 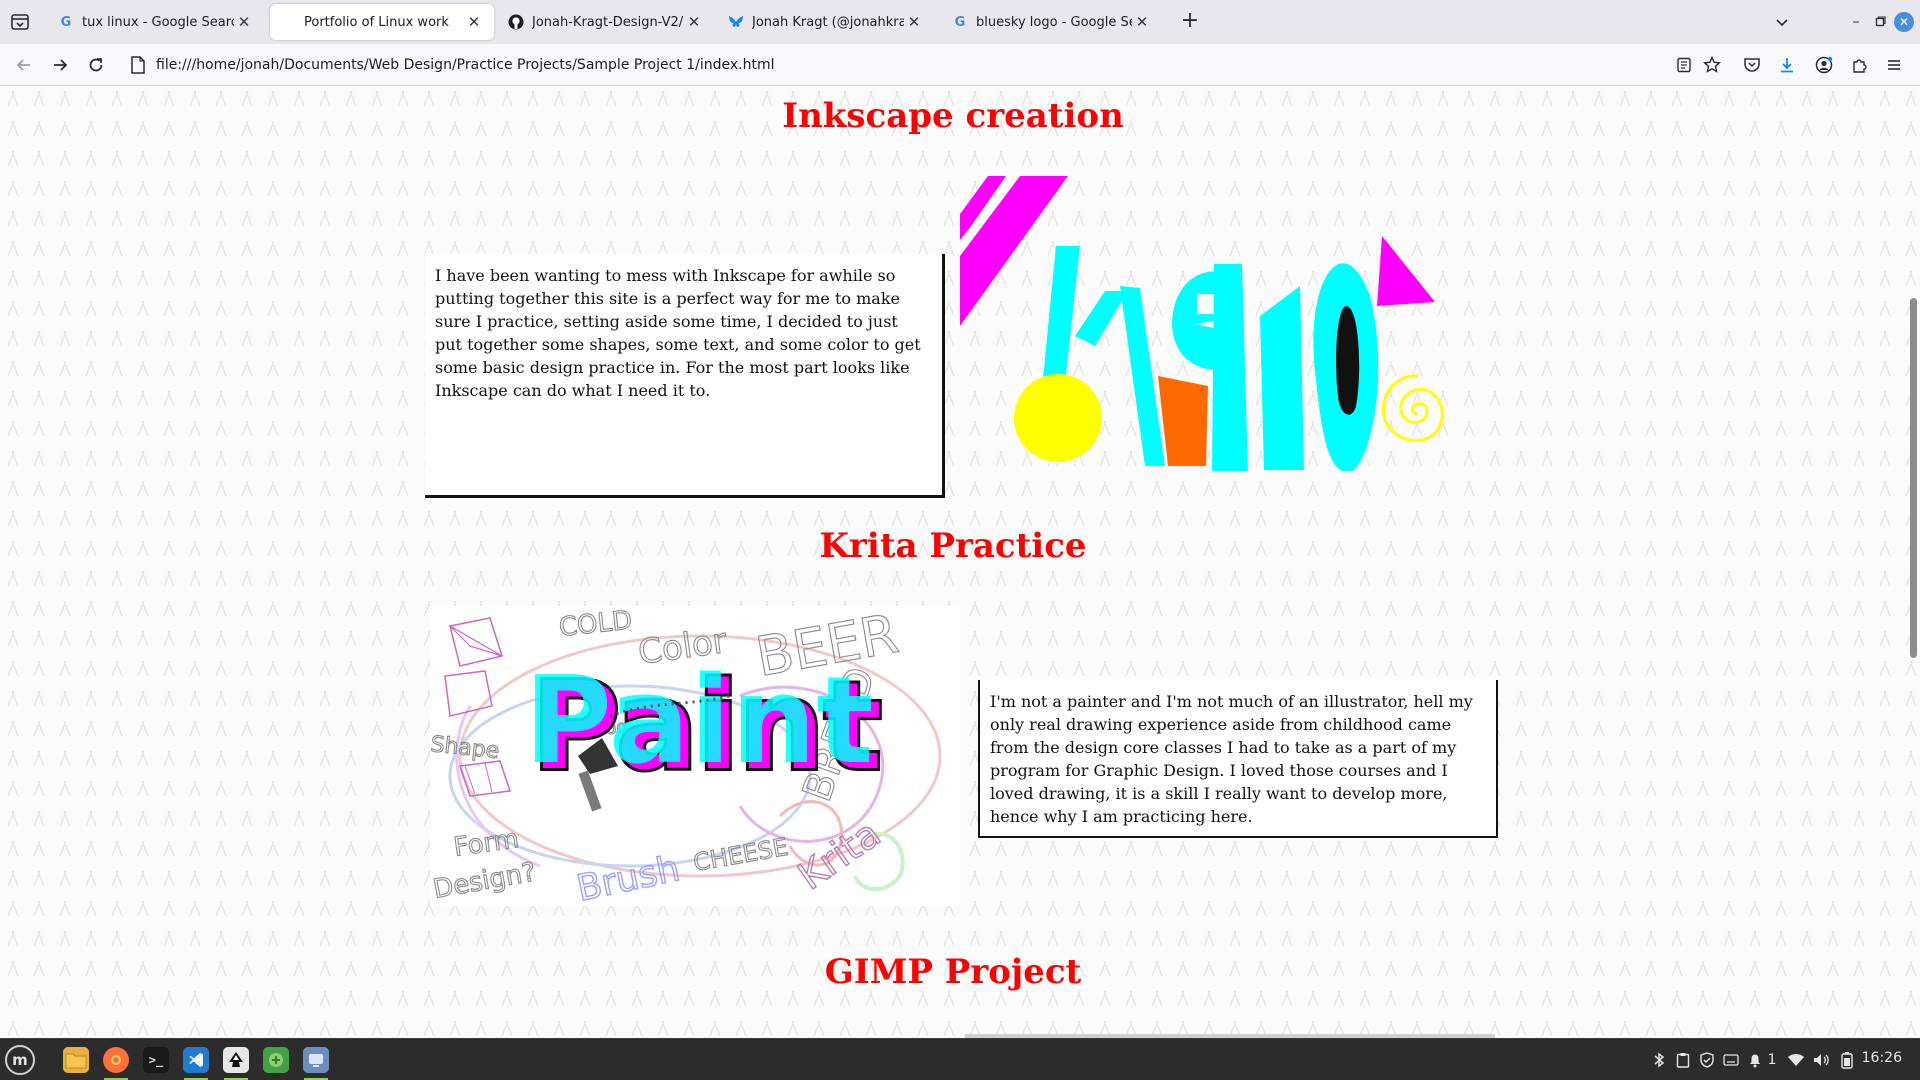 I want to click on forward-arrow-icon, so click(x=61, y=65).